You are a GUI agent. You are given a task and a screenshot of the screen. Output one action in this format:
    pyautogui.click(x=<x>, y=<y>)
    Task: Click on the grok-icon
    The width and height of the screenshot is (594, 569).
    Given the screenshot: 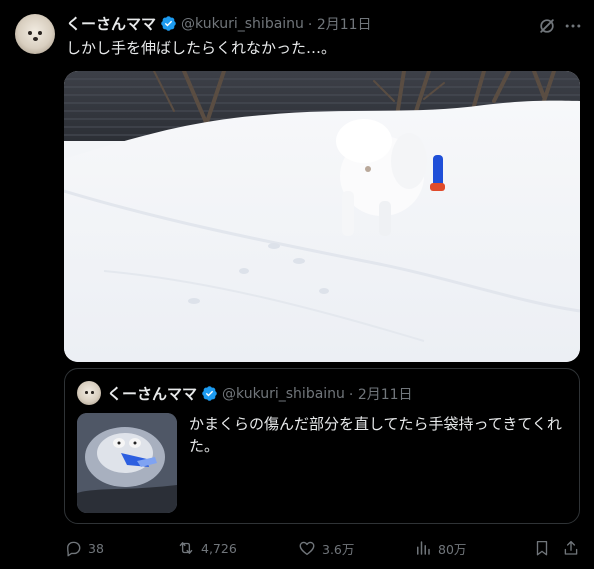 What is the action you would take?
    pyautogui.click(x=547, y=26)
    